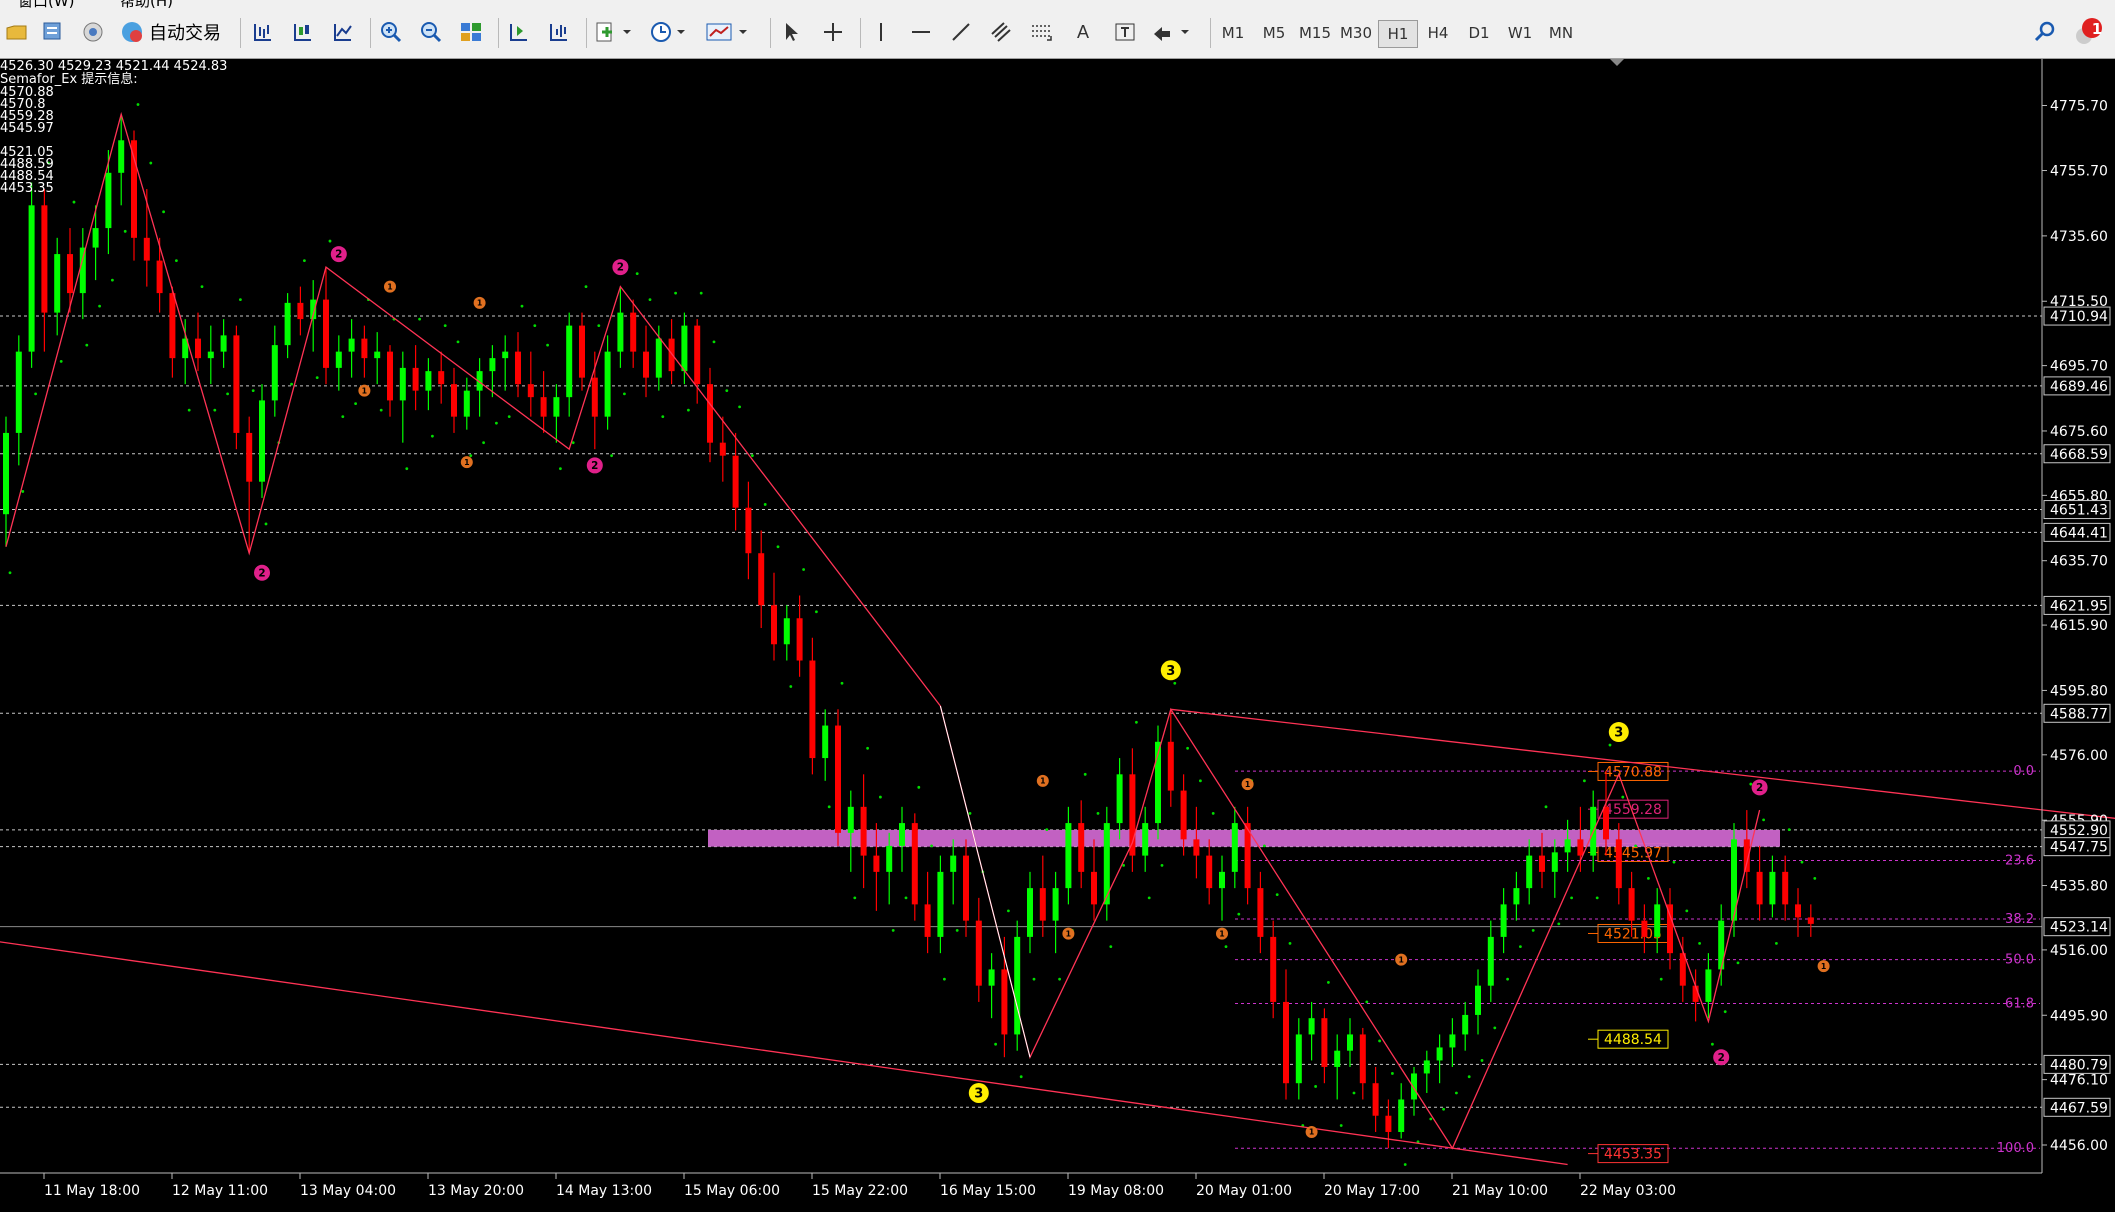 The width and height of the screenshot is (2115, 1212). What do you see at coordinates (391, 32) in the screenshot?
I see `zoom-in-icon` at bounding box center [391, 32].